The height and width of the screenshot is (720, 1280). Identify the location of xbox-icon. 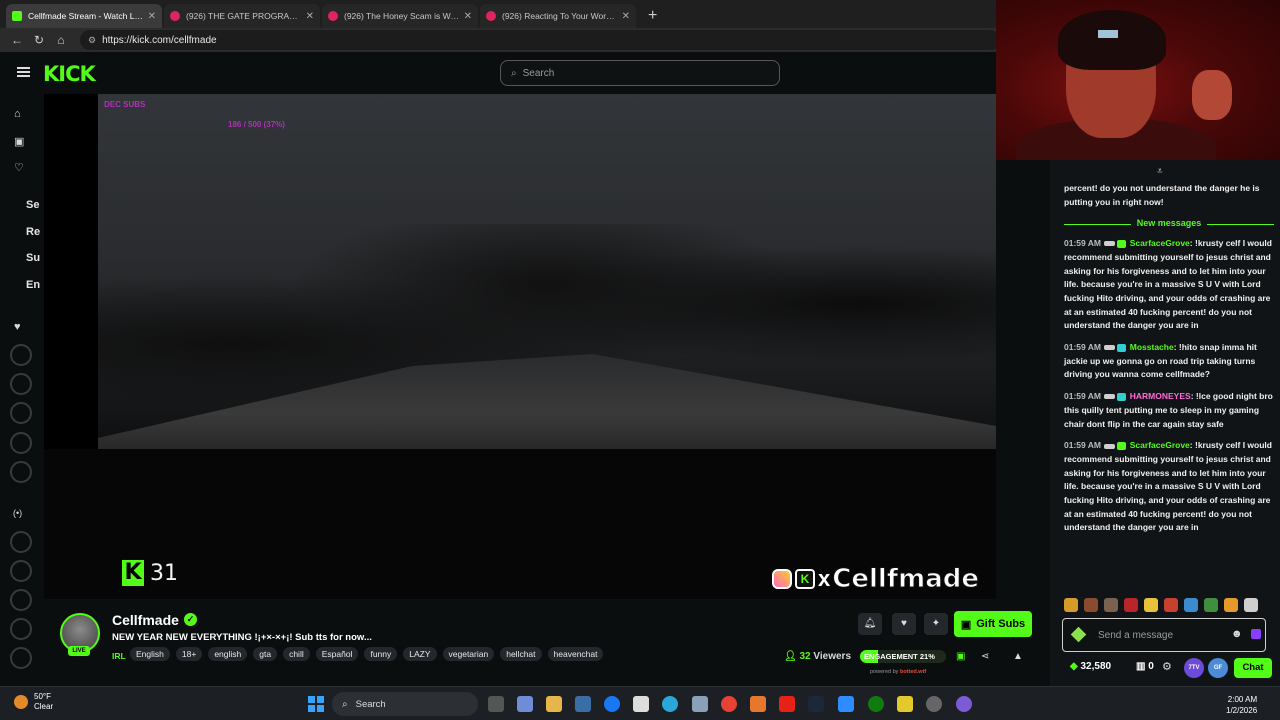
(876, 704).